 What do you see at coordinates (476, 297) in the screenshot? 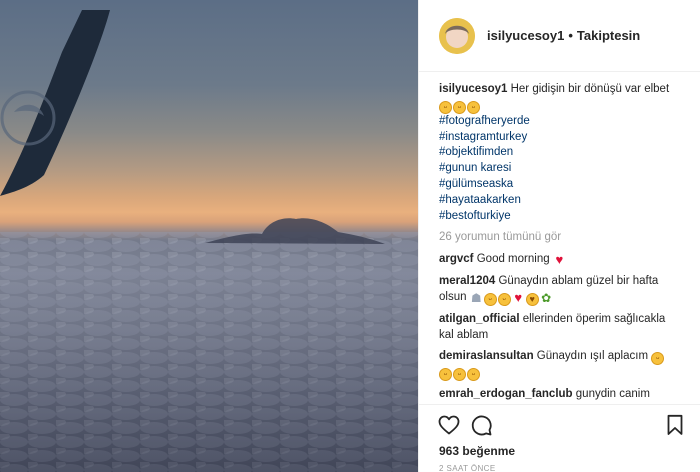
I see `pray-emoji-icon: ☗` at bounding box center [476, 297].